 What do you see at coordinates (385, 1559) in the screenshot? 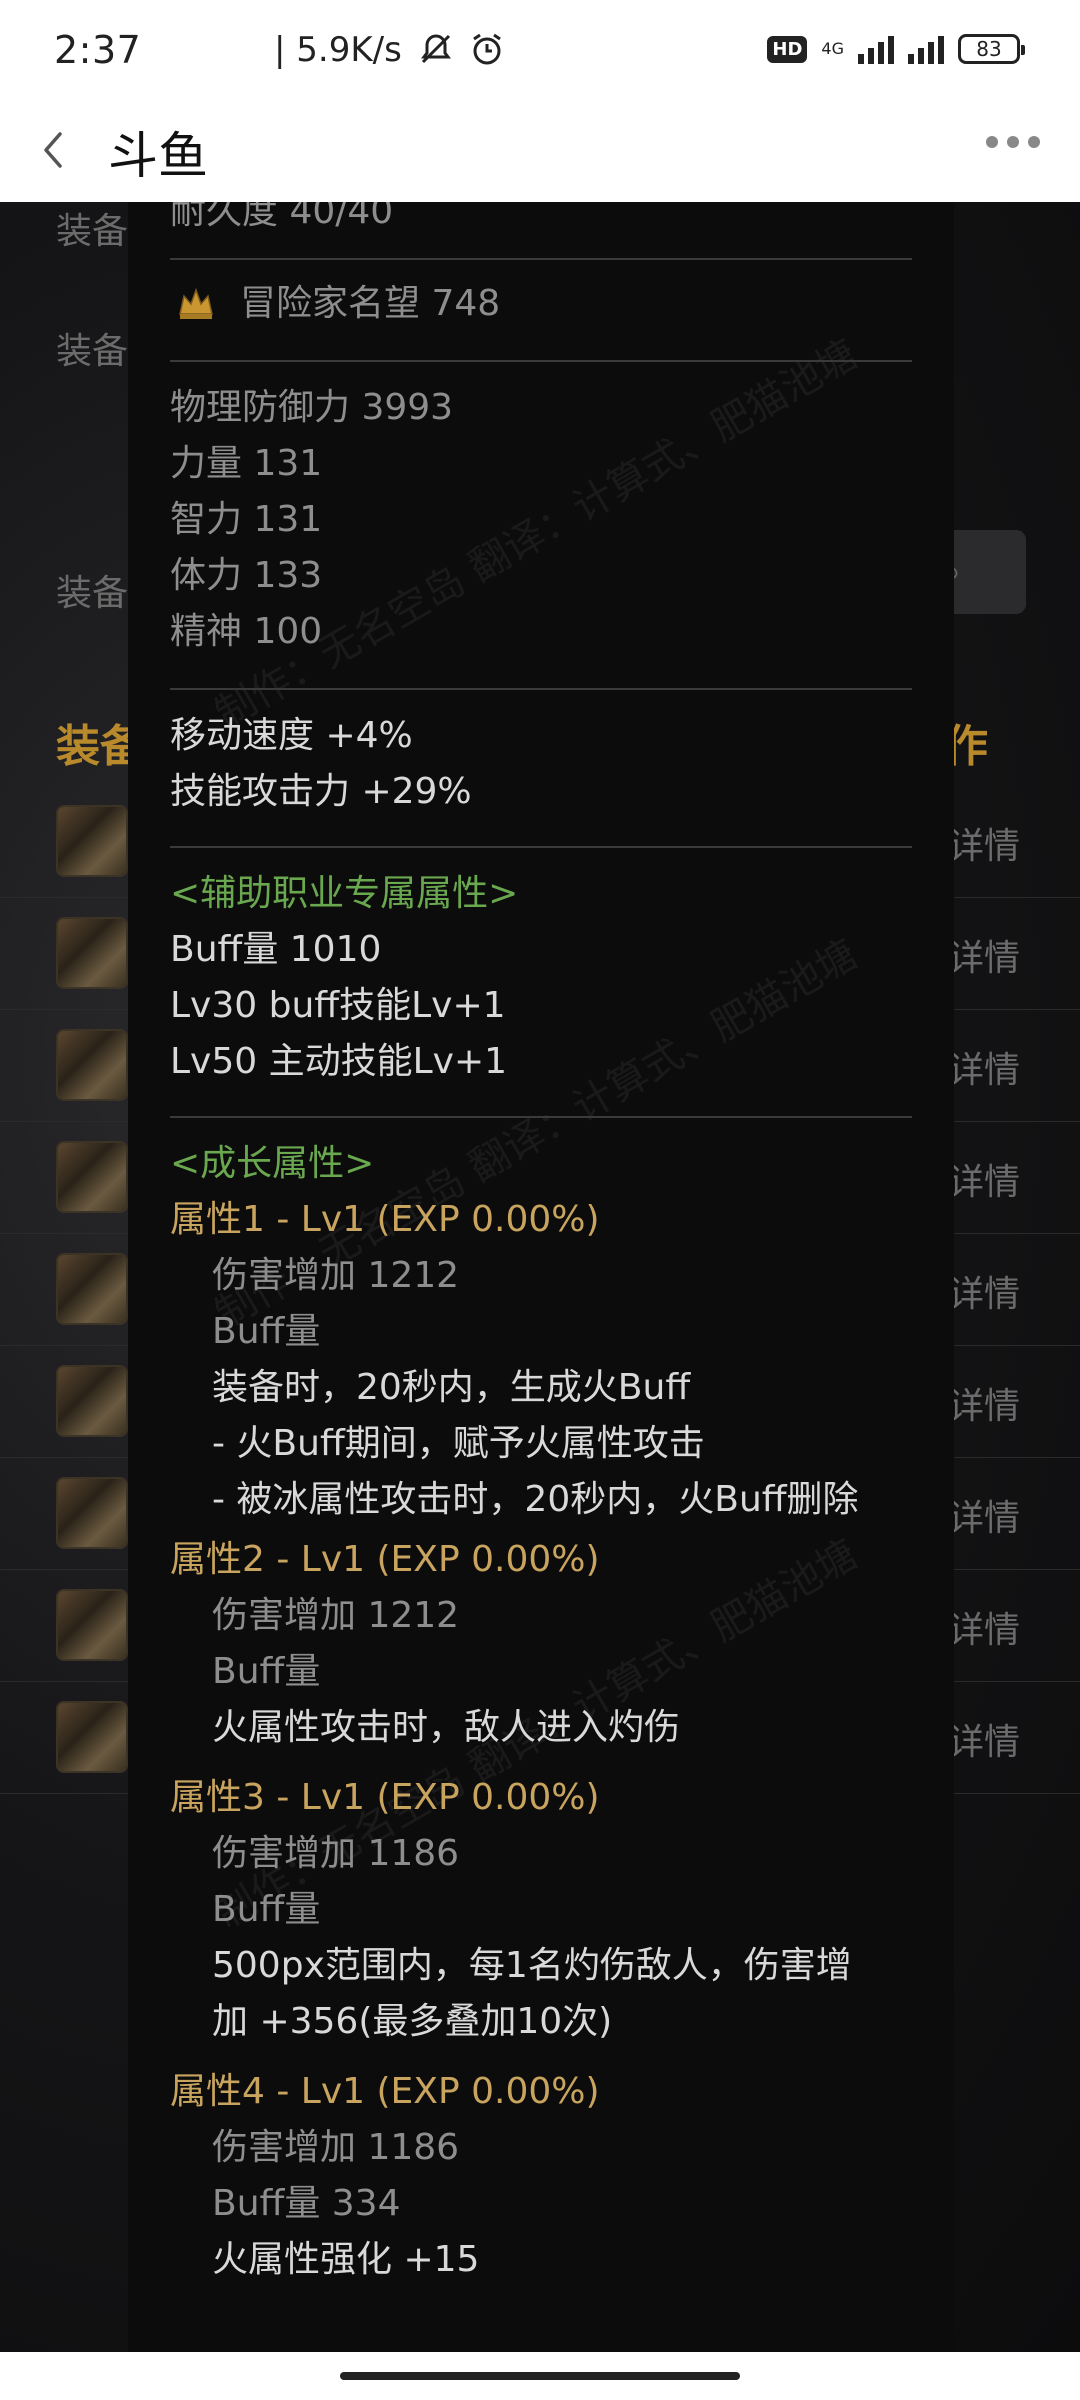
I see `growth-attr-title: 属性2 - Lv1 (EXP 0.00%)` at bounding box center [385, 1559].